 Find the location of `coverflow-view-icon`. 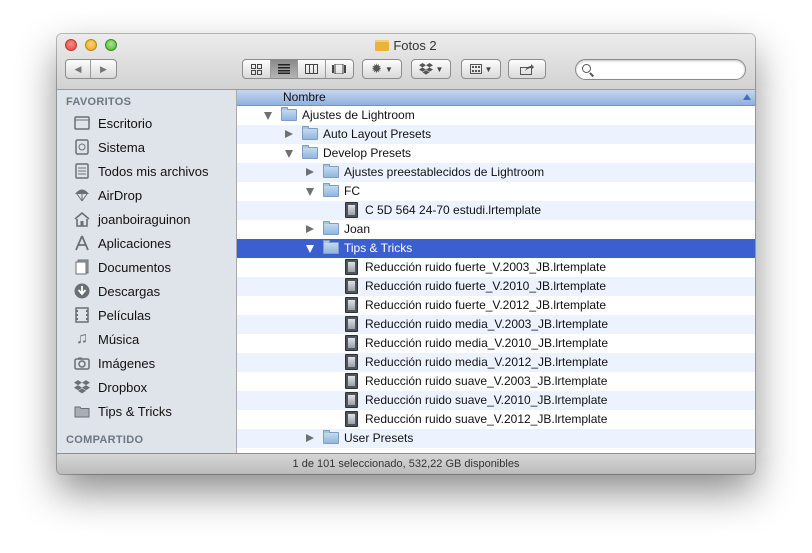

coverflow-view-icon is located at coordinates (339, 69).